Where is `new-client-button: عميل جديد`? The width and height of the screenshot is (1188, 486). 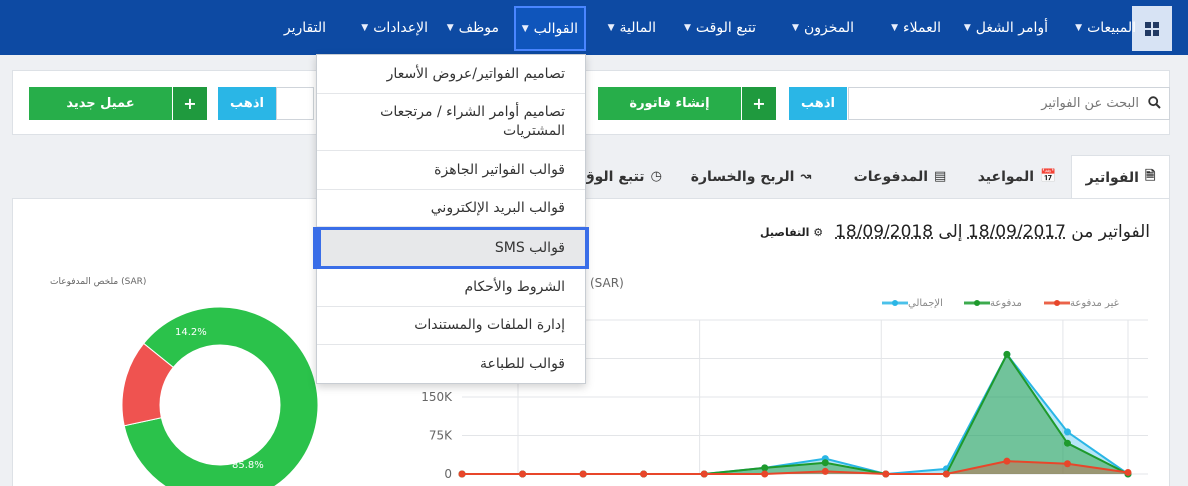 new-client-button: عميل جديد is located at coordinates (100, 103).